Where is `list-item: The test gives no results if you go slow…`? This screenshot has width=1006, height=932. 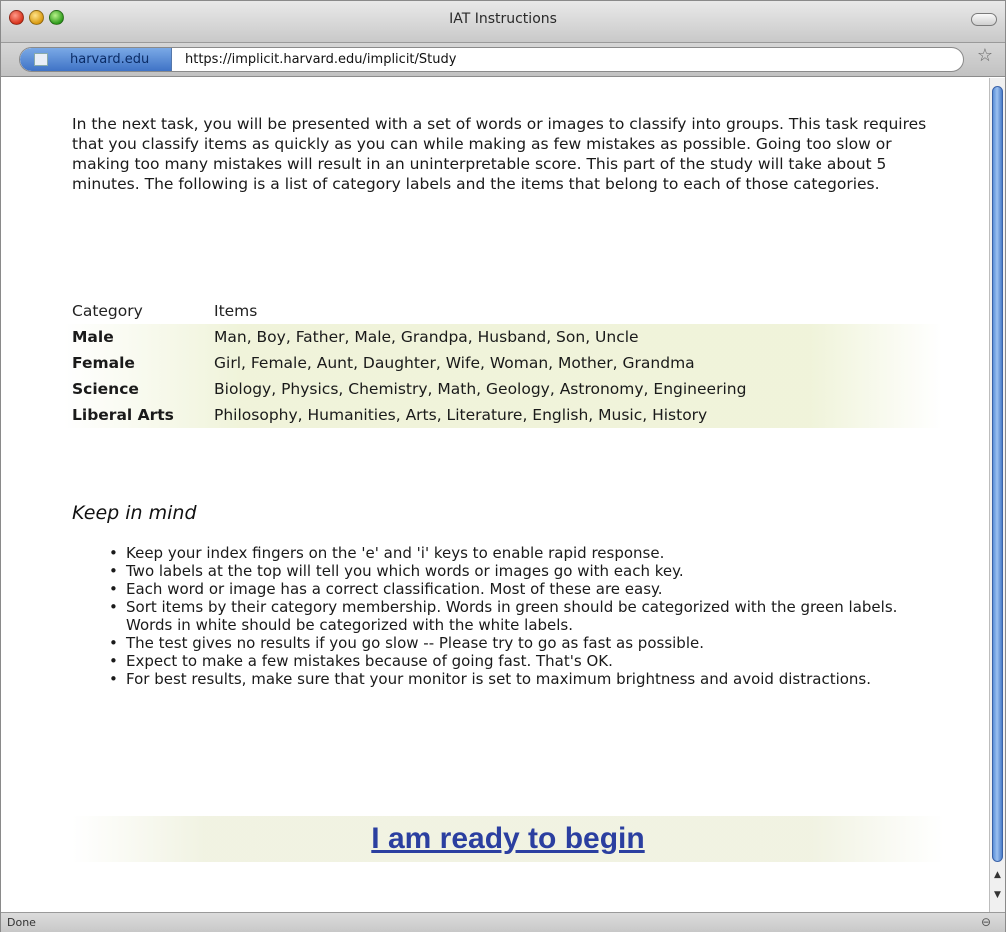 list-item: The test gives no results if you go slow… is located at coordinates (512, 643).